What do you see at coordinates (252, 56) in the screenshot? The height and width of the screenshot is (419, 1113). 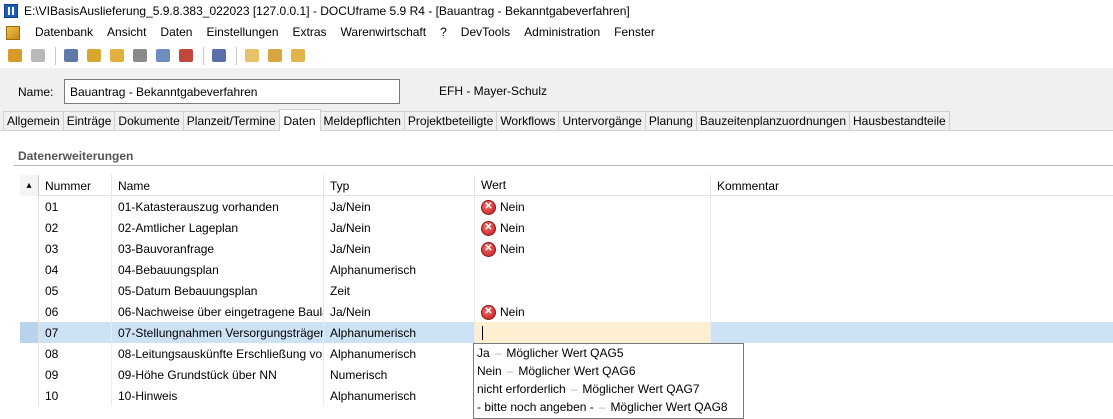 I see `document-new-button` at bounding box center [252, 56].